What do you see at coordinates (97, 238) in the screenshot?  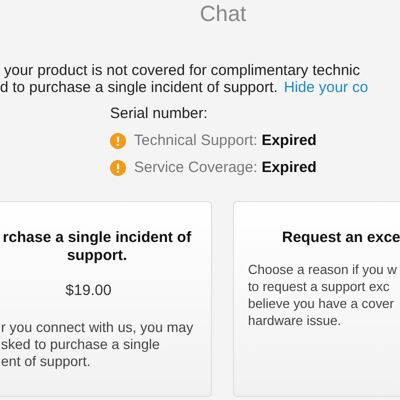 I see `card-title: rchase a single incident of` at bounding box center [97, 238].